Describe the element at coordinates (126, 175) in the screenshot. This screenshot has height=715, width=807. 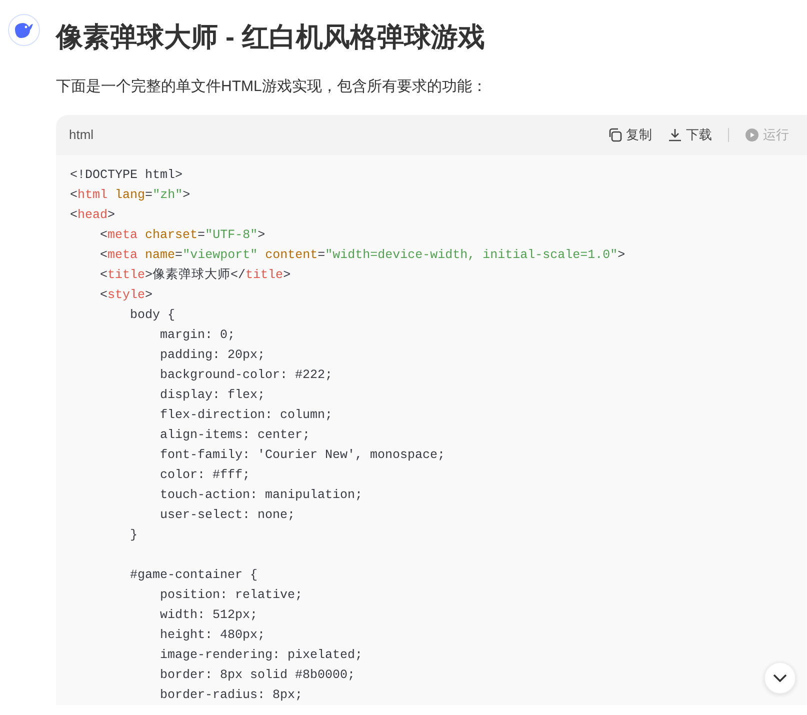
I see `code-line: <!DOCTYPE html>` at that location.